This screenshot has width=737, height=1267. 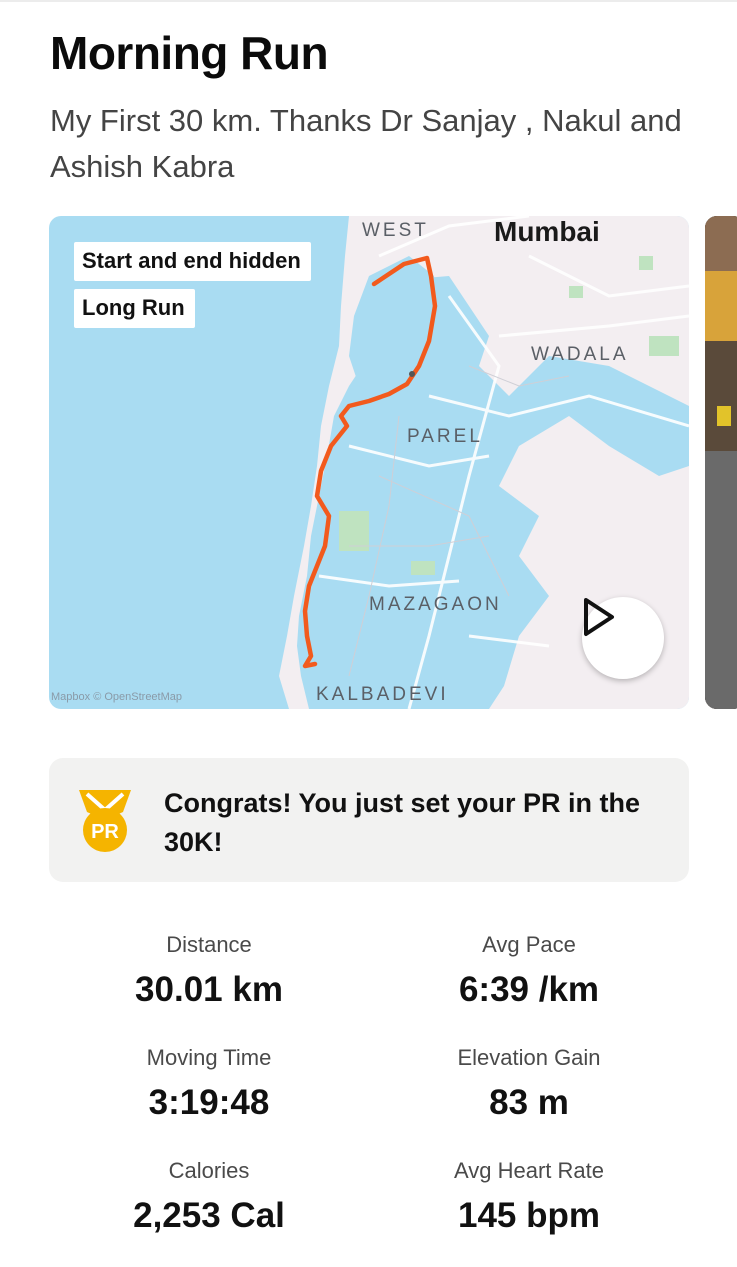 What do you see at coordinates (529, 1102) in the screenshot?
I see `stat-value: 83 m` at bounding box center [529, 1102].